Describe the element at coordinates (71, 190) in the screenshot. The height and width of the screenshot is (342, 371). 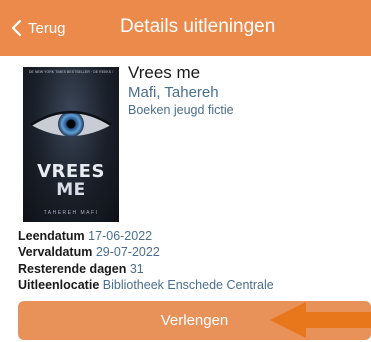
I see `cover-title-line-2: ME` at that location.